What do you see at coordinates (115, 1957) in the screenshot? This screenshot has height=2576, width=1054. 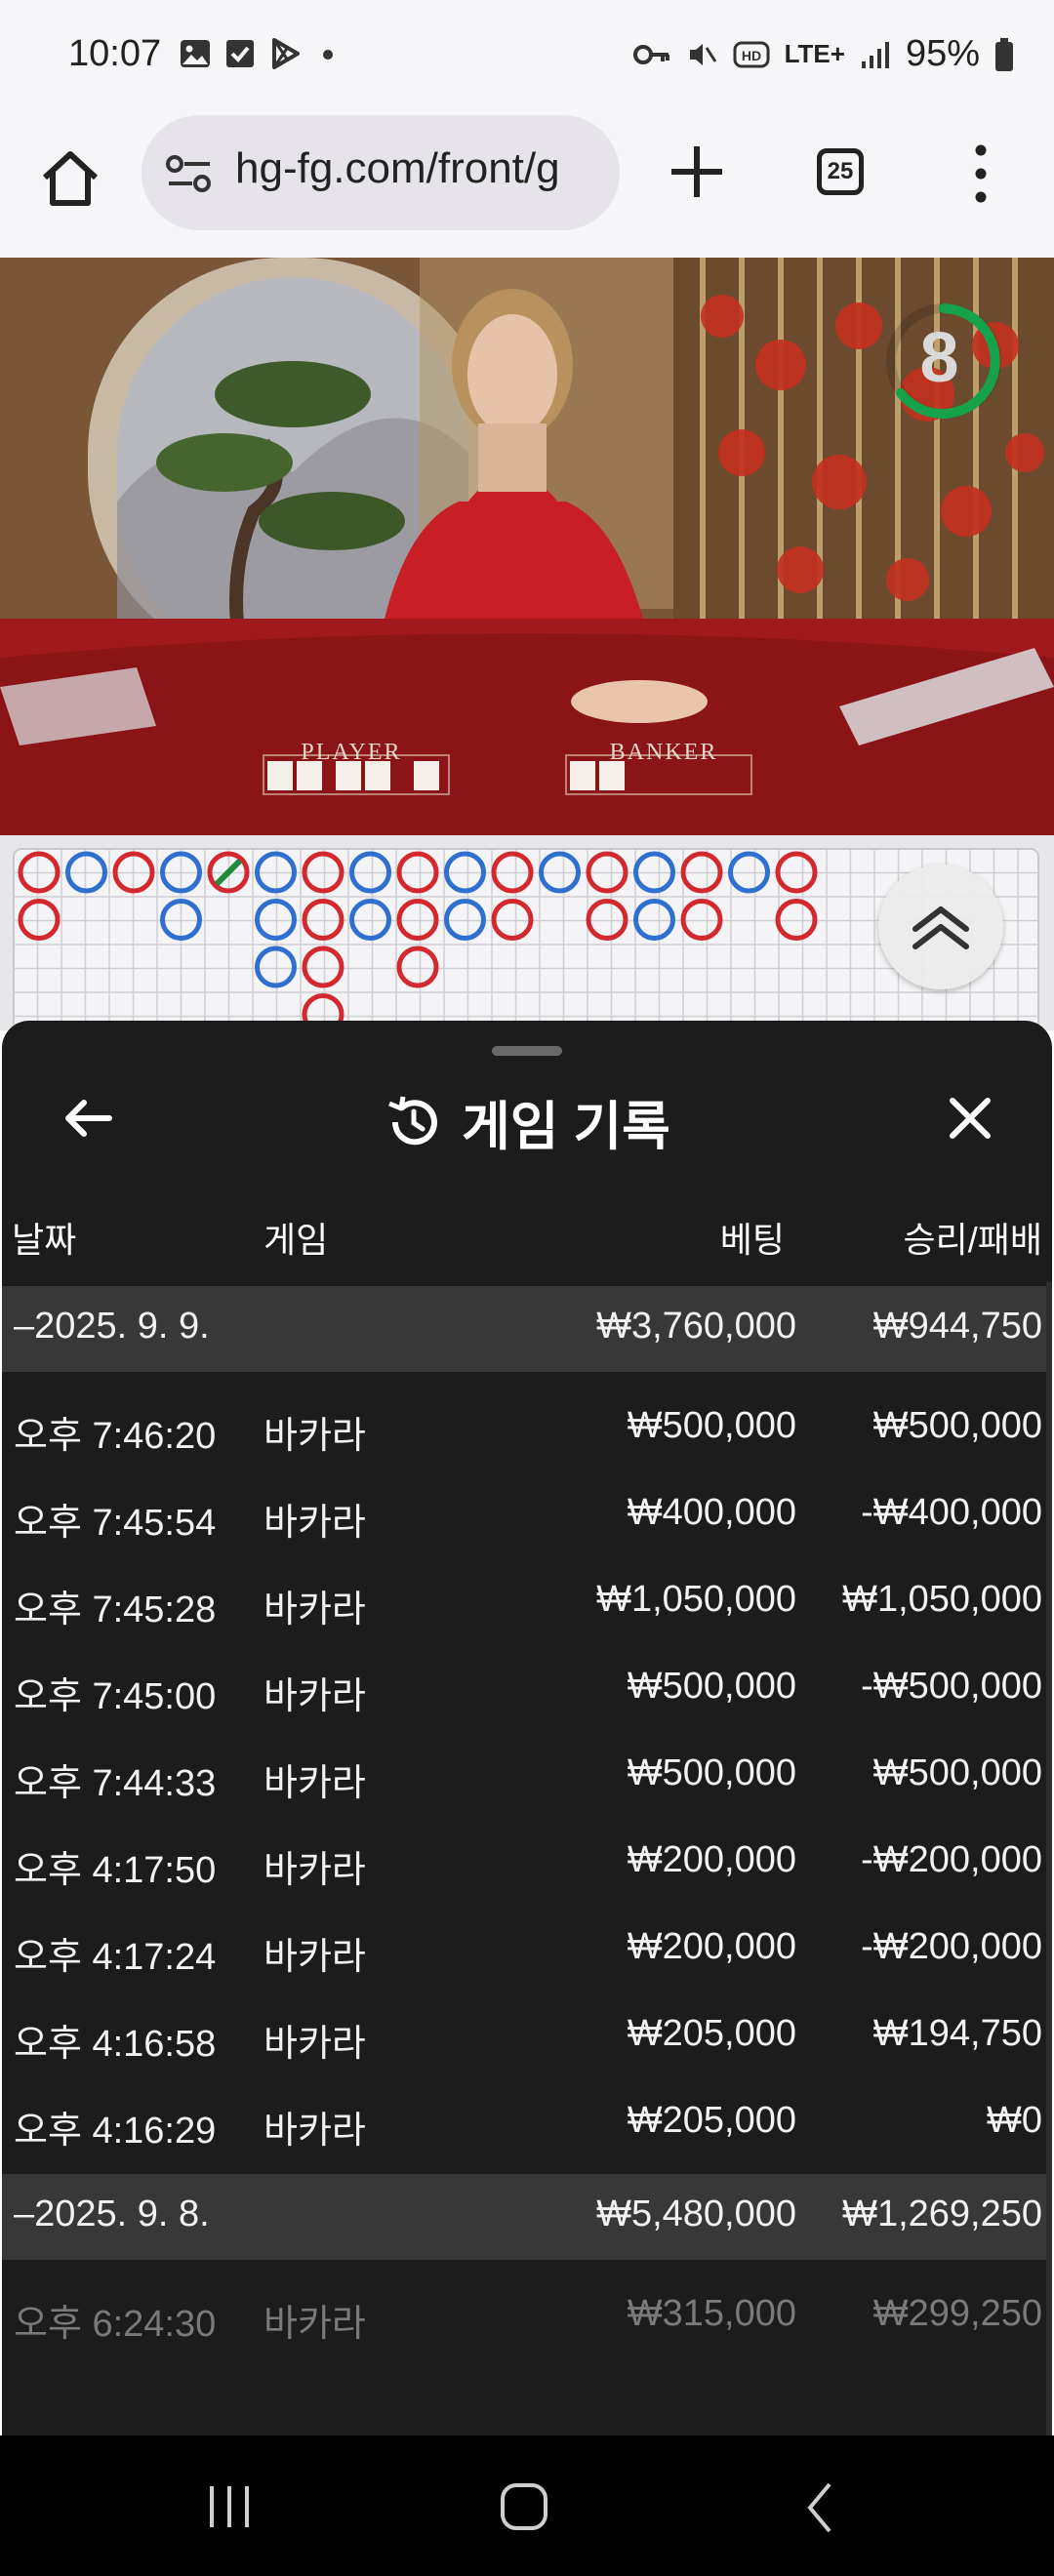 I see `row-time: 오후 4:17:24` at bounding box center [115, 1957].